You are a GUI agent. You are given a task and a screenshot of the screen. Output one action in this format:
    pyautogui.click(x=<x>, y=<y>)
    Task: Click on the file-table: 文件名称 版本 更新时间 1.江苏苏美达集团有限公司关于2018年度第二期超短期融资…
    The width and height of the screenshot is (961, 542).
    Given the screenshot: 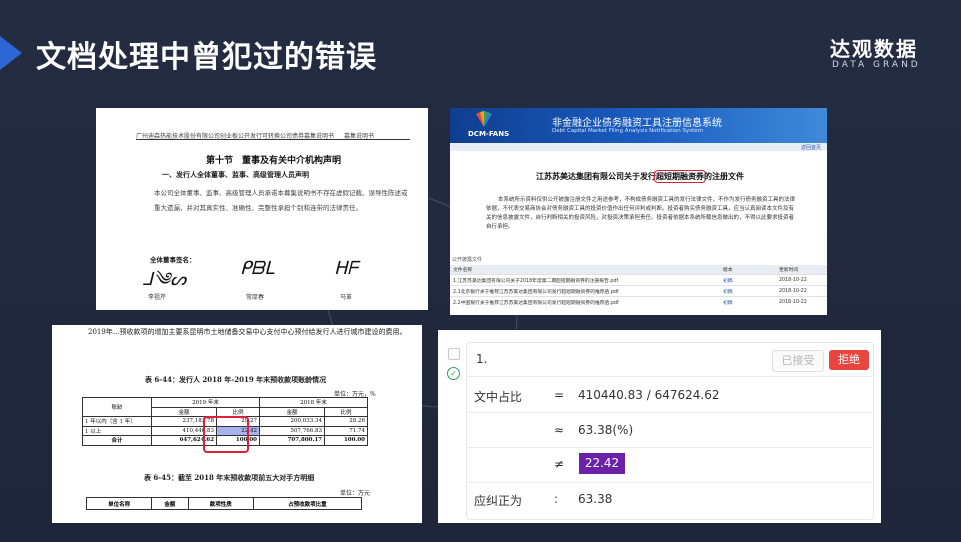 What is the action you would take?
    pyautogui.click(x=638, y=286)
    